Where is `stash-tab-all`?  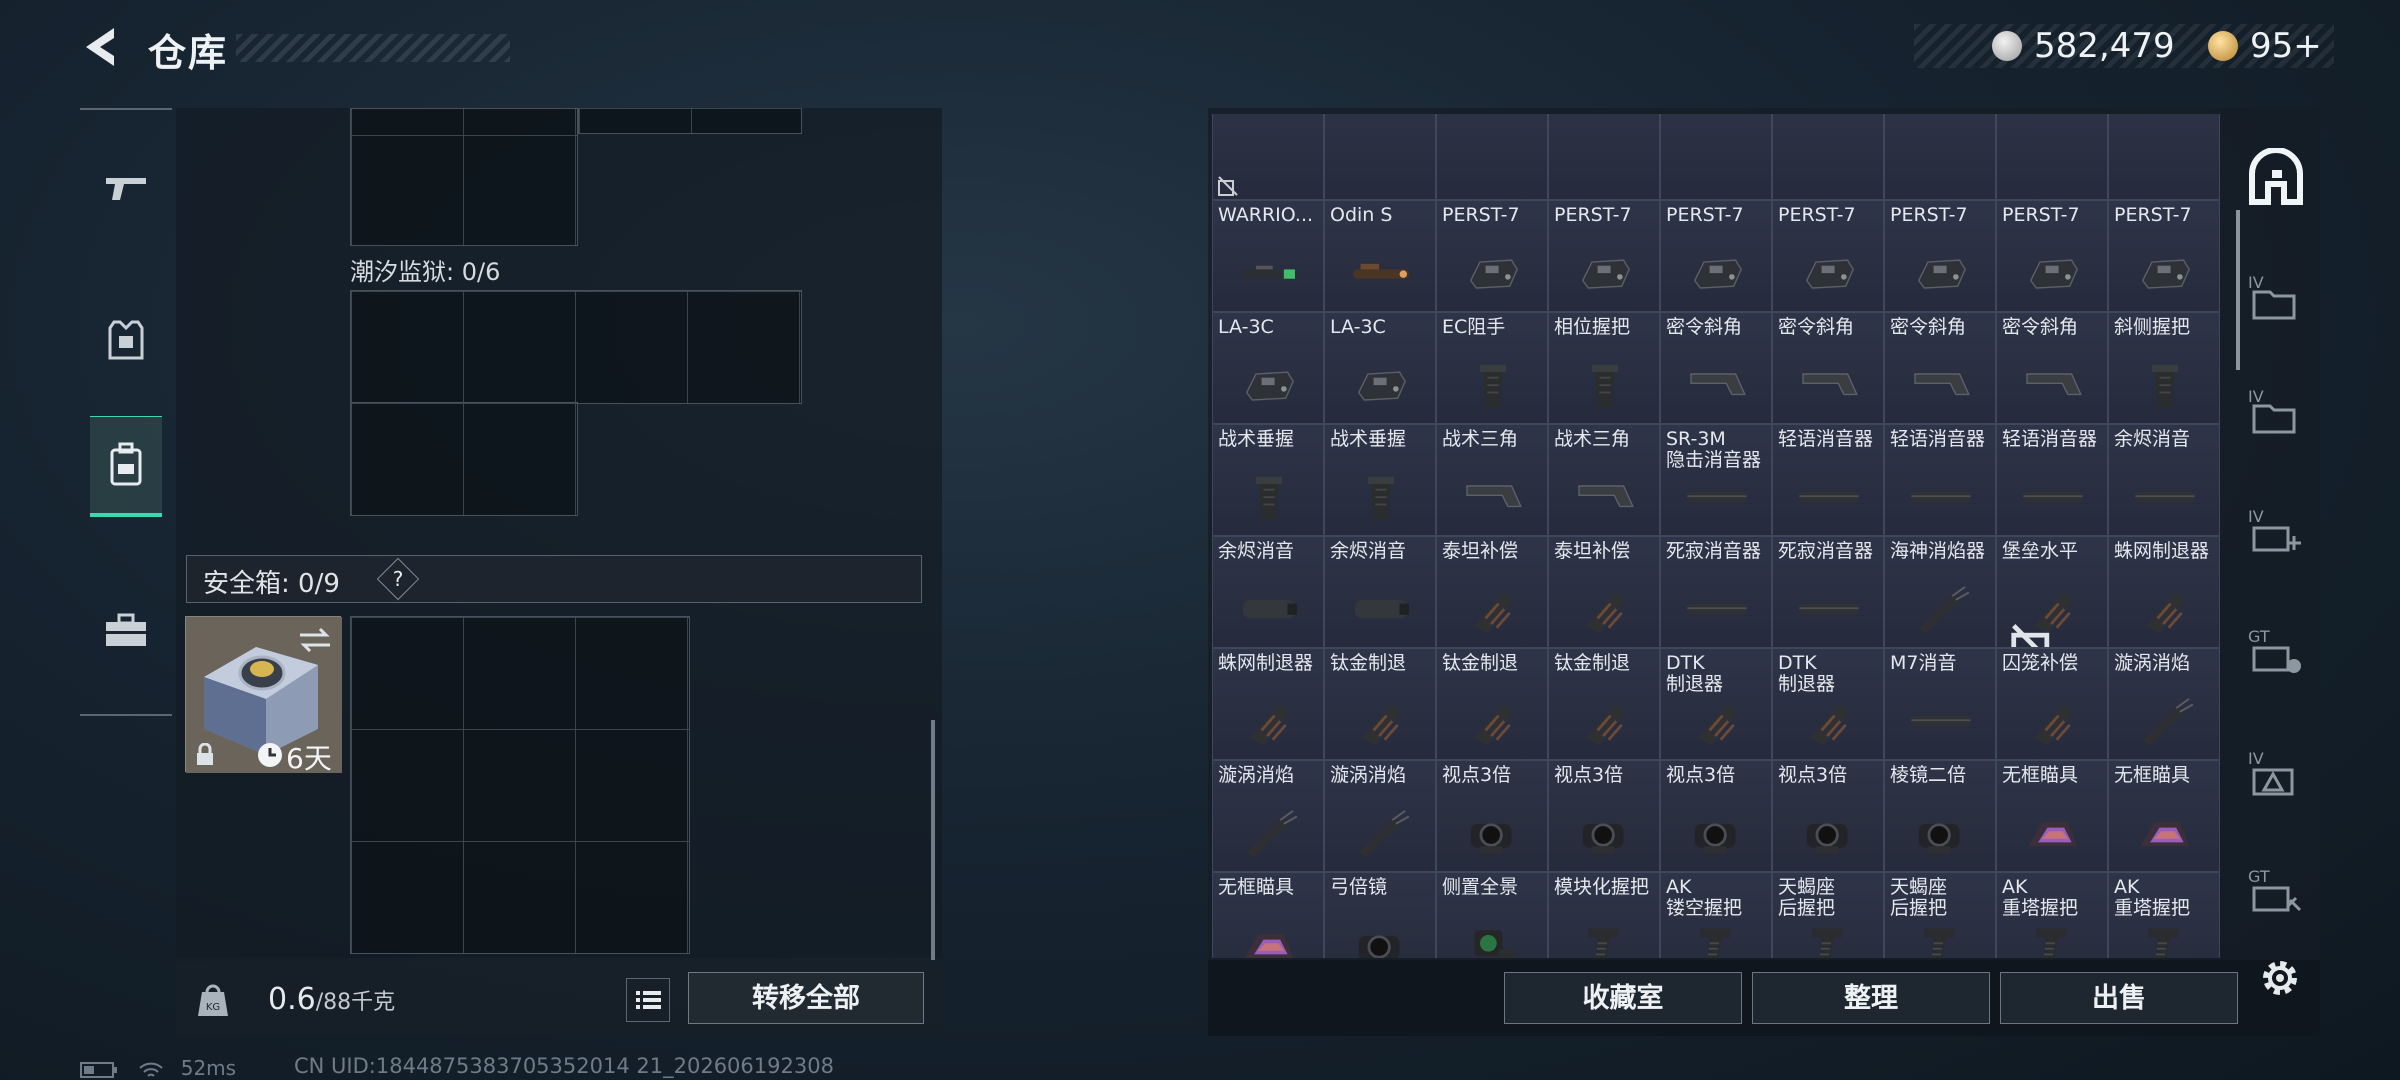 stash-tab-all is located at coordinates (2276, 179).